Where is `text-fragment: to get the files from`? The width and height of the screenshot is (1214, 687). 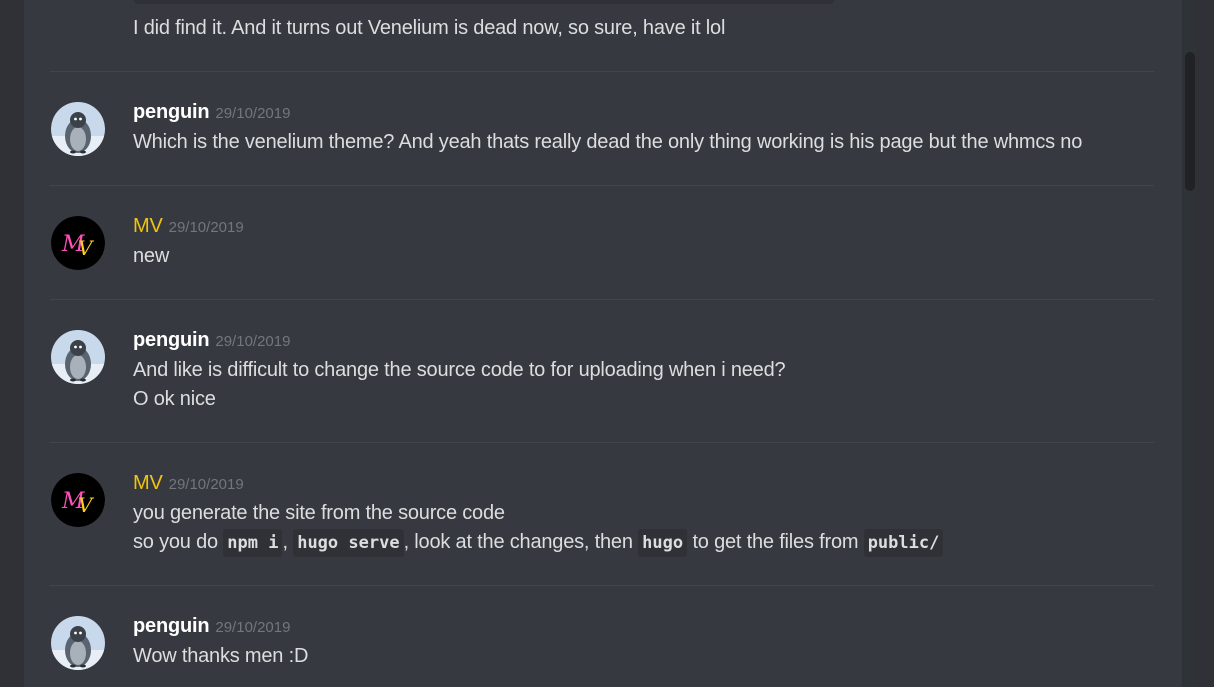
text-fragment: to get the files from is located at coordinates (775, 542).